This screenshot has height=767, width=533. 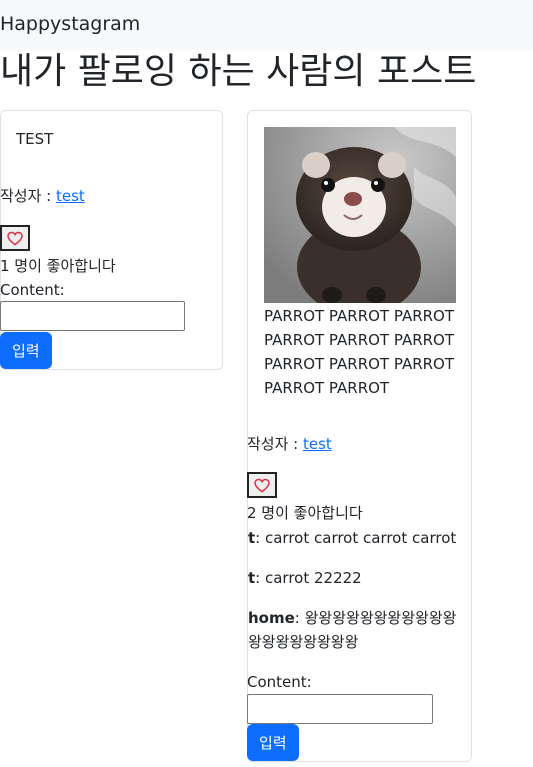 What do you see at coordinates (35, 139) in the screenshot?
I see `post-caption: TEST` at bounding box center [35, 139].